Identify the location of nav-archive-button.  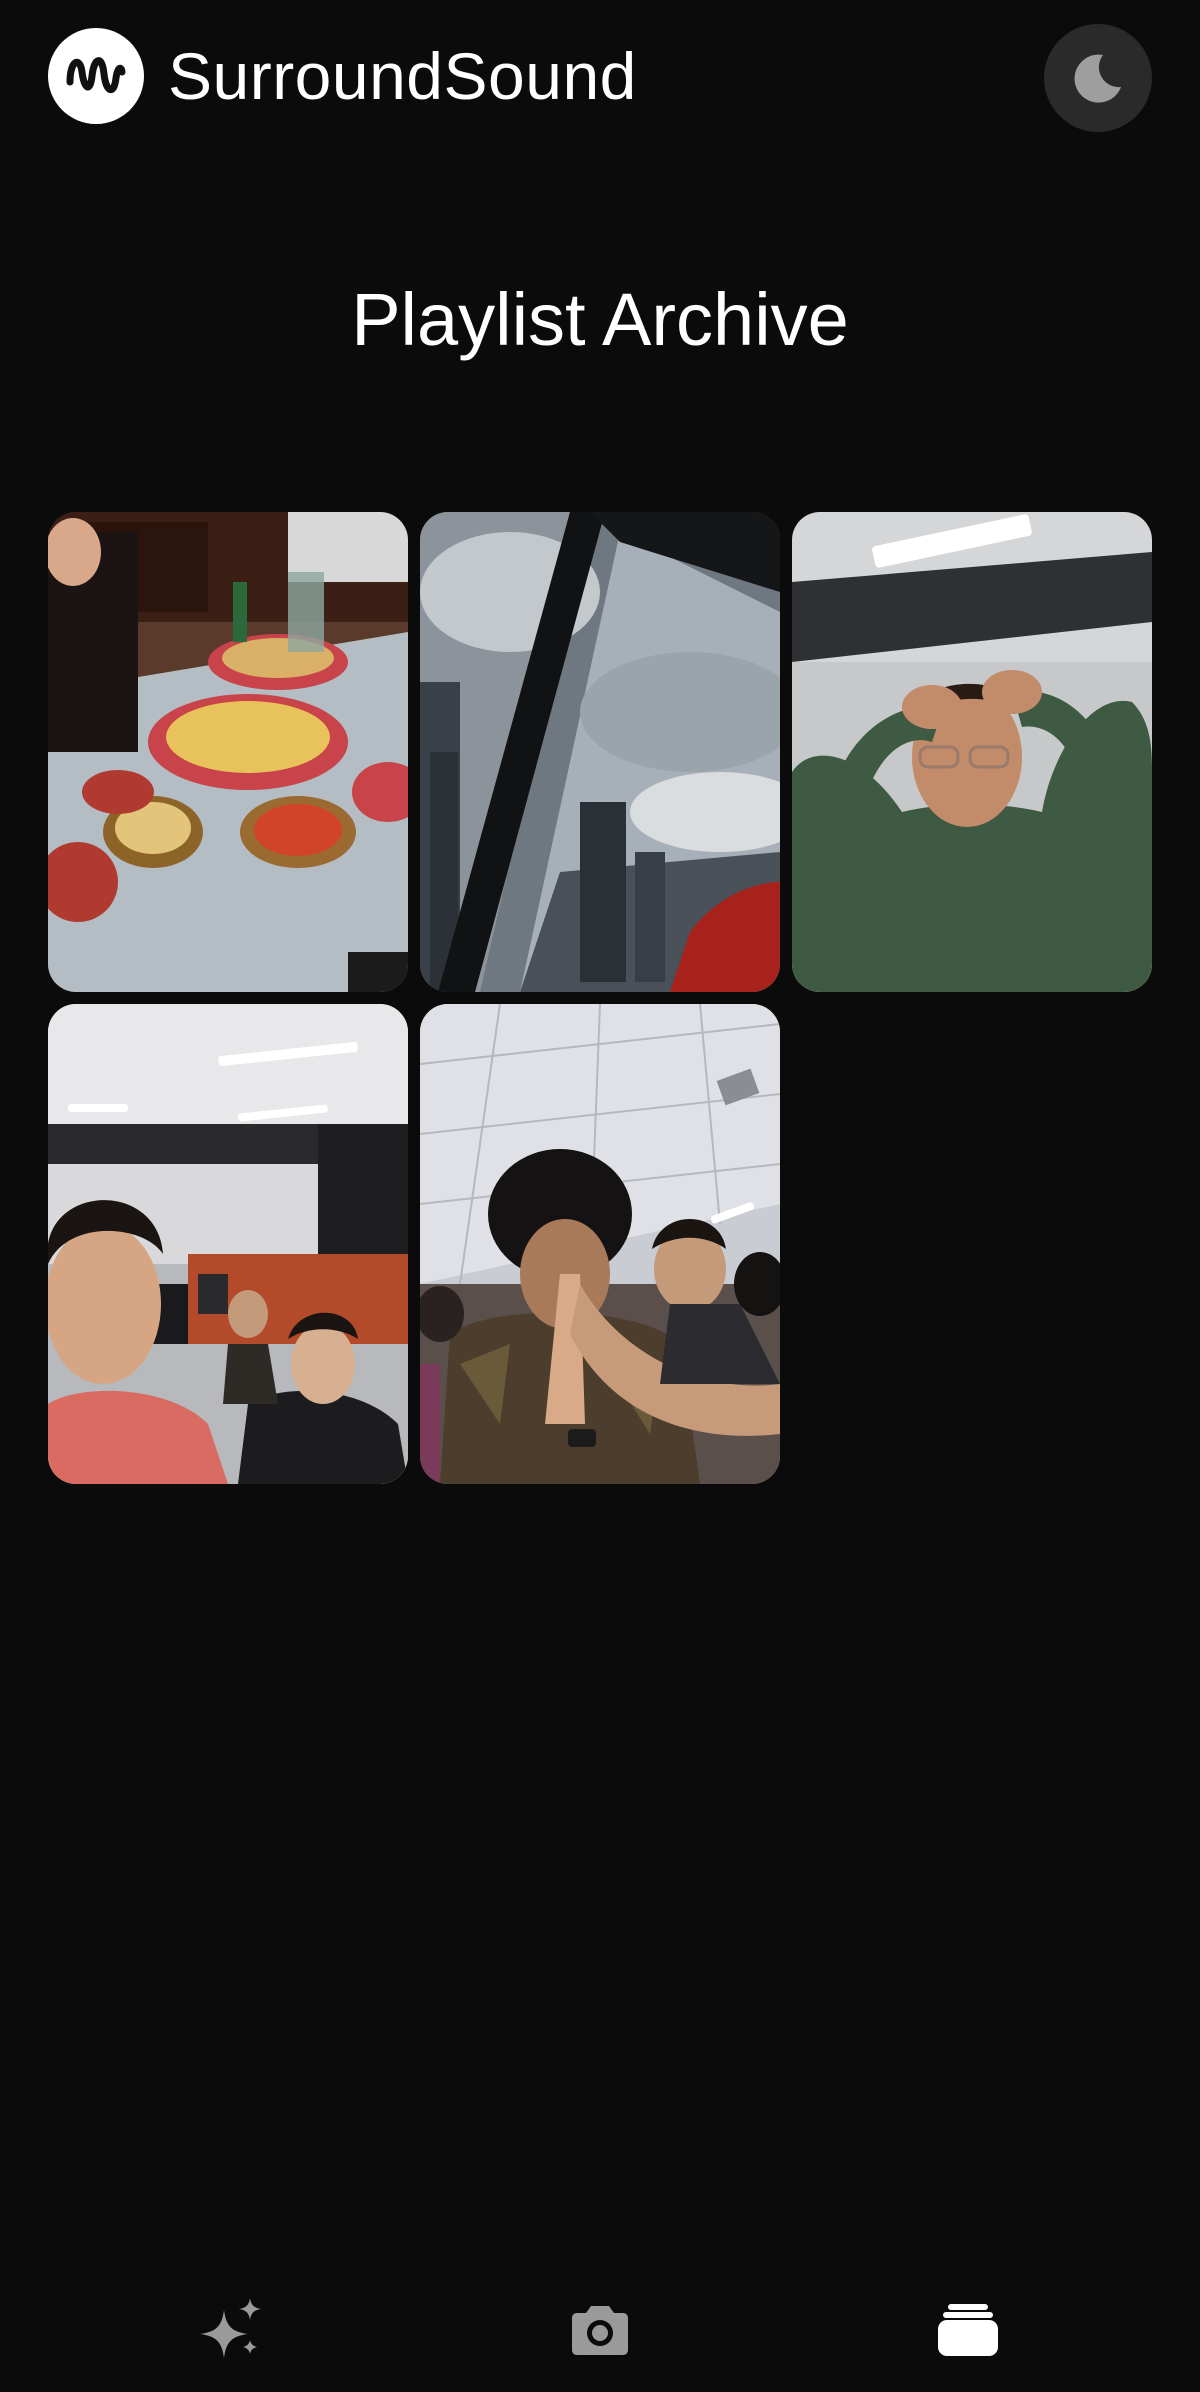
(968, 2330).